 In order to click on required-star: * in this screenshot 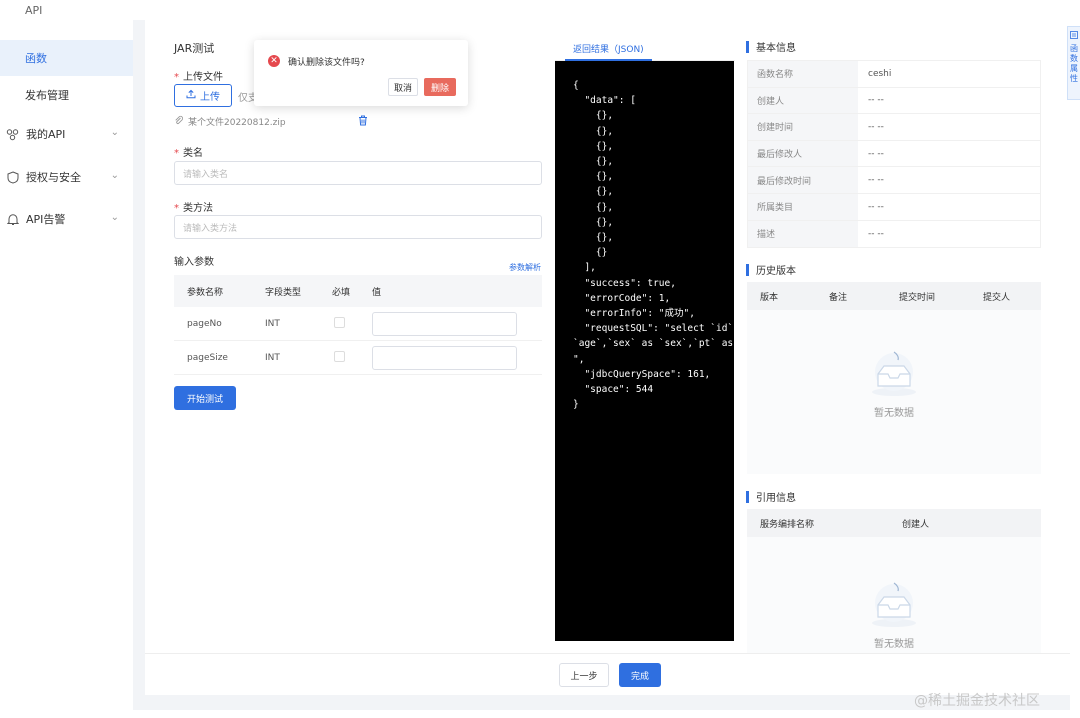, I will do `click(176, 153)`.